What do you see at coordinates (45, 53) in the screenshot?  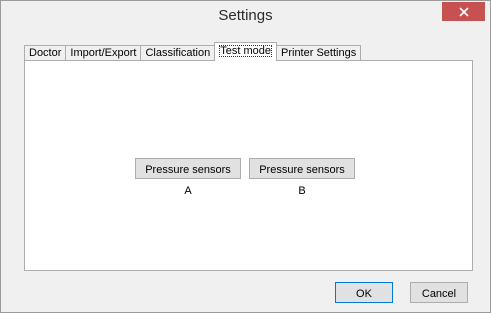 I see `tab-doctor: Doctor` at bounding box center [45, 53].